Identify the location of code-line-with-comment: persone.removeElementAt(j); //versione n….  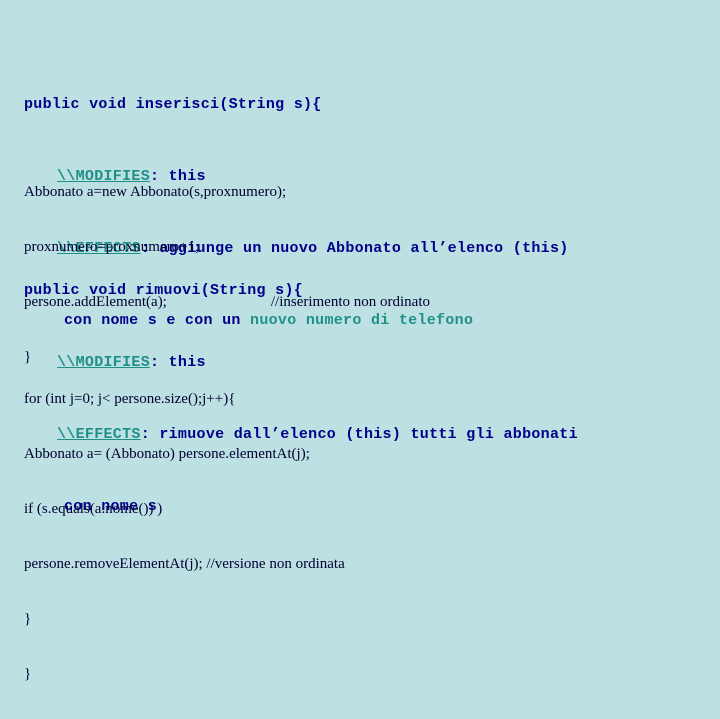
(184, 564).